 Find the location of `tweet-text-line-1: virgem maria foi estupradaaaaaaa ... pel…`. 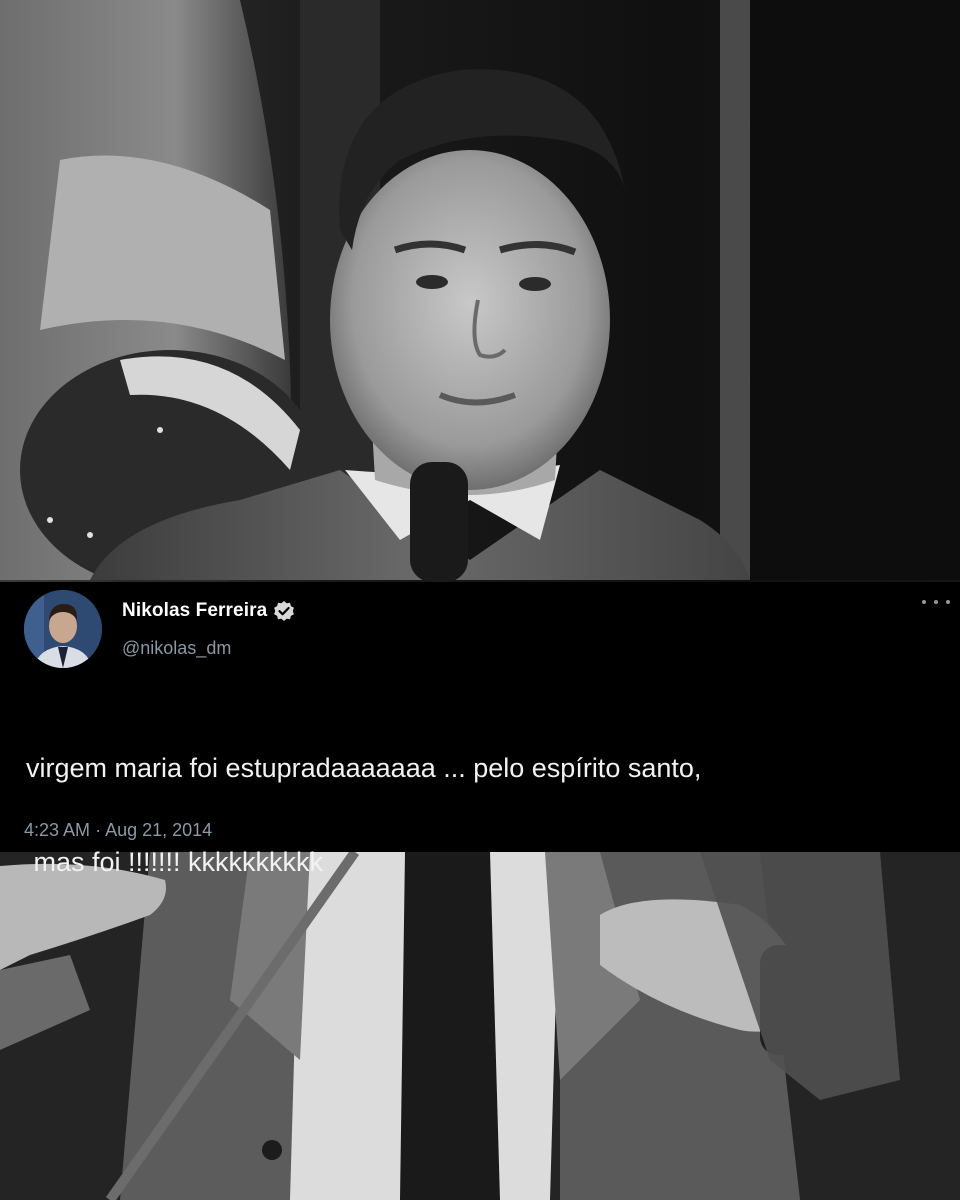

tweet-text-line-1: virgem maria foi estupradaaaaaaa ... pel… is located at coordinates (364, 768).